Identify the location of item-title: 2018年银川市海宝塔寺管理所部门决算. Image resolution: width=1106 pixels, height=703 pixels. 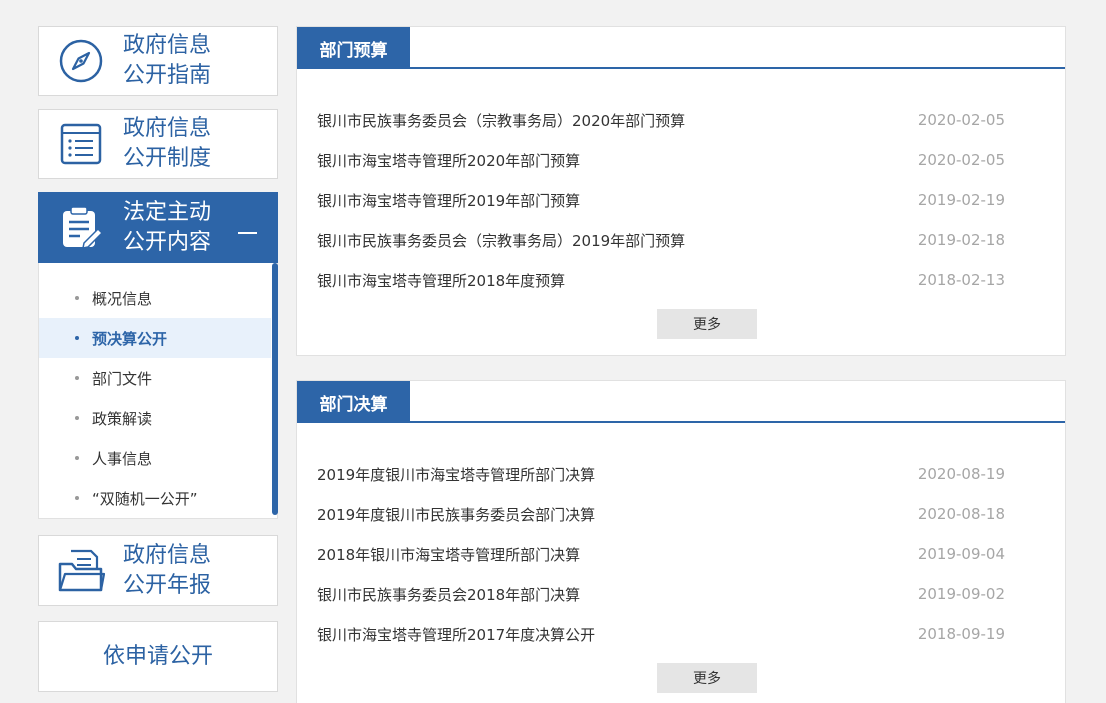
(449, 554).